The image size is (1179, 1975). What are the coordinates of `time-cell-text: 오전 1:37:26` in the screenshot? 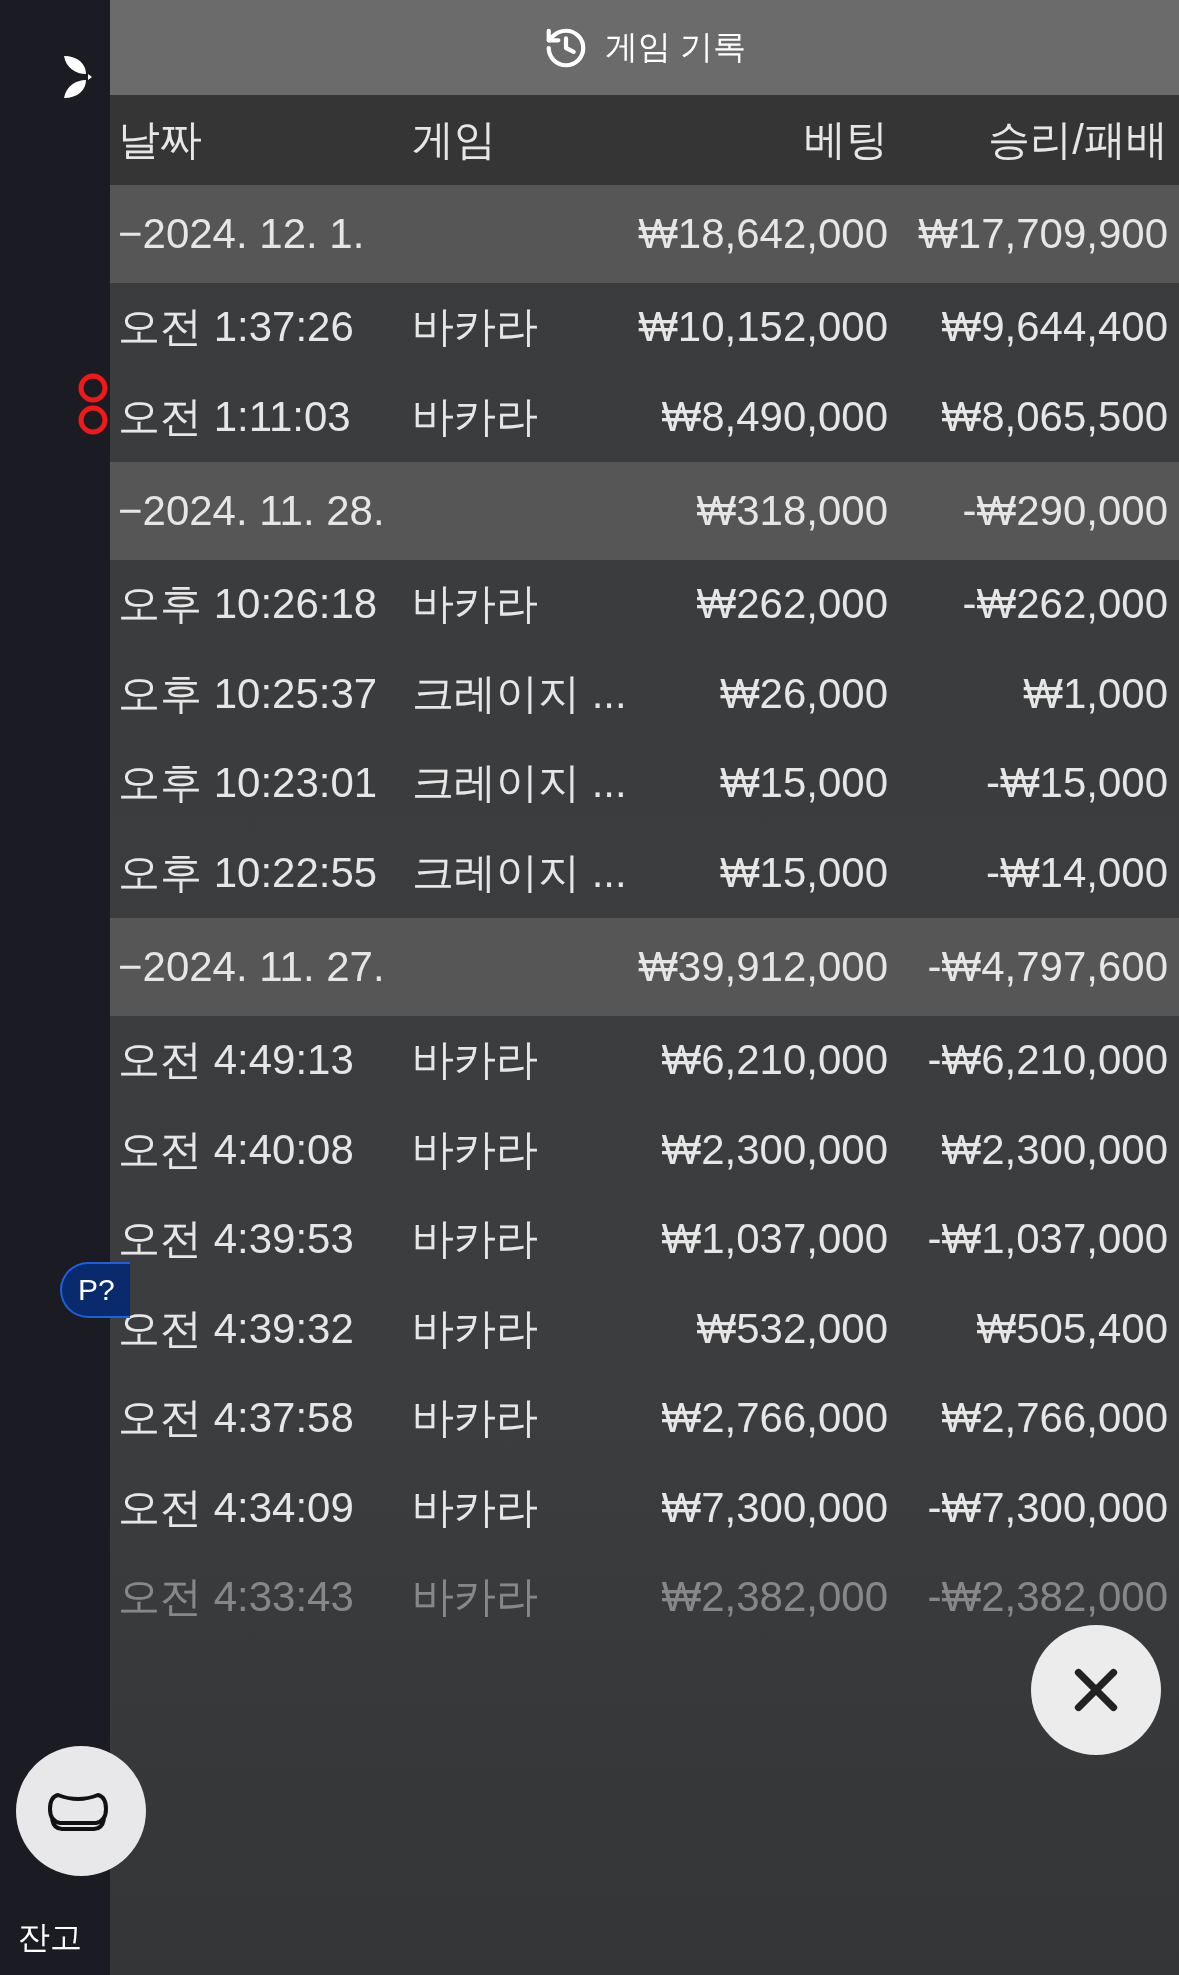 It's located at (236, 327).